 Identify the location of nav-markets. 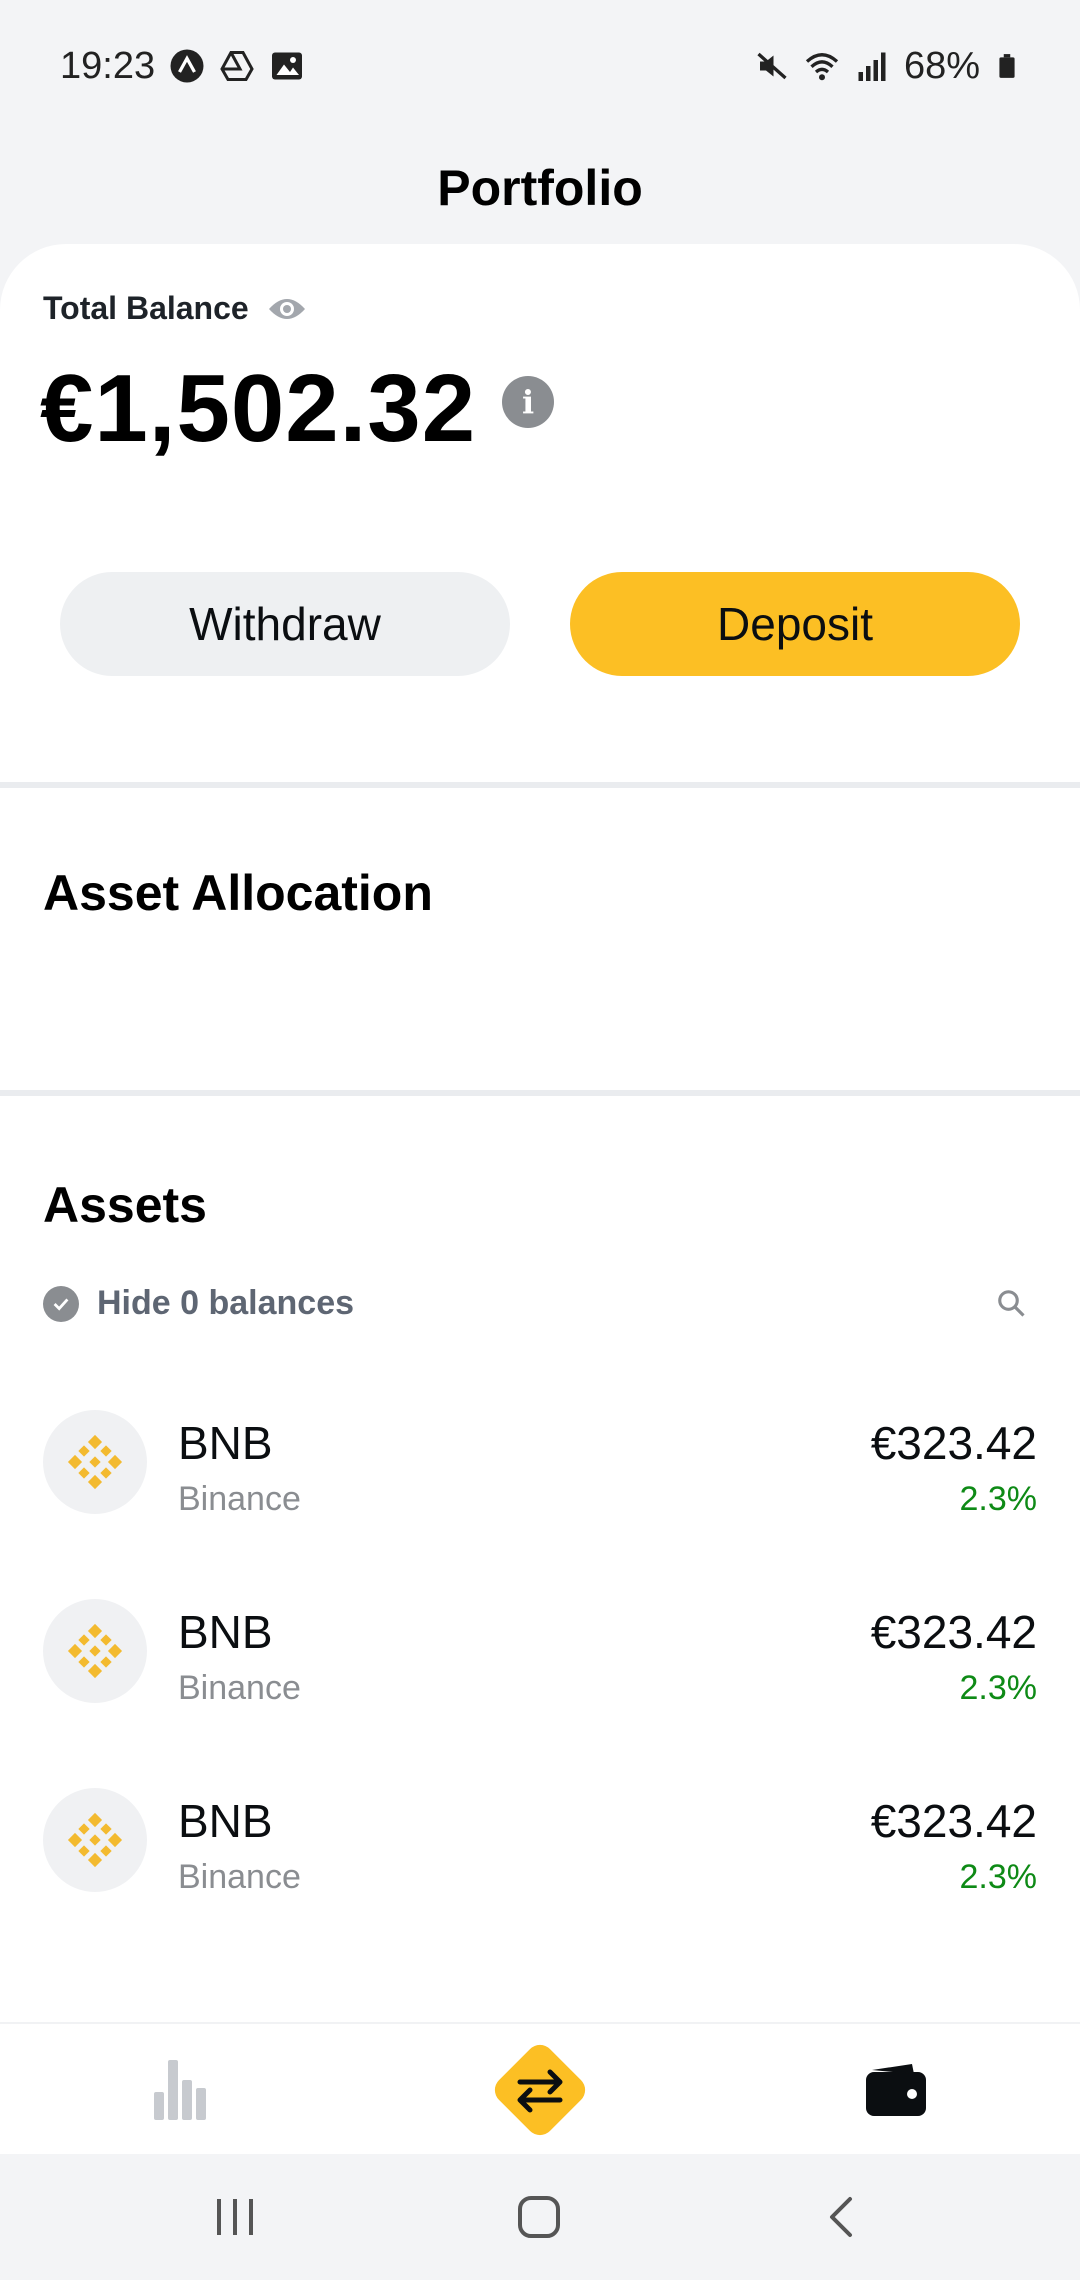
(180, 2090).